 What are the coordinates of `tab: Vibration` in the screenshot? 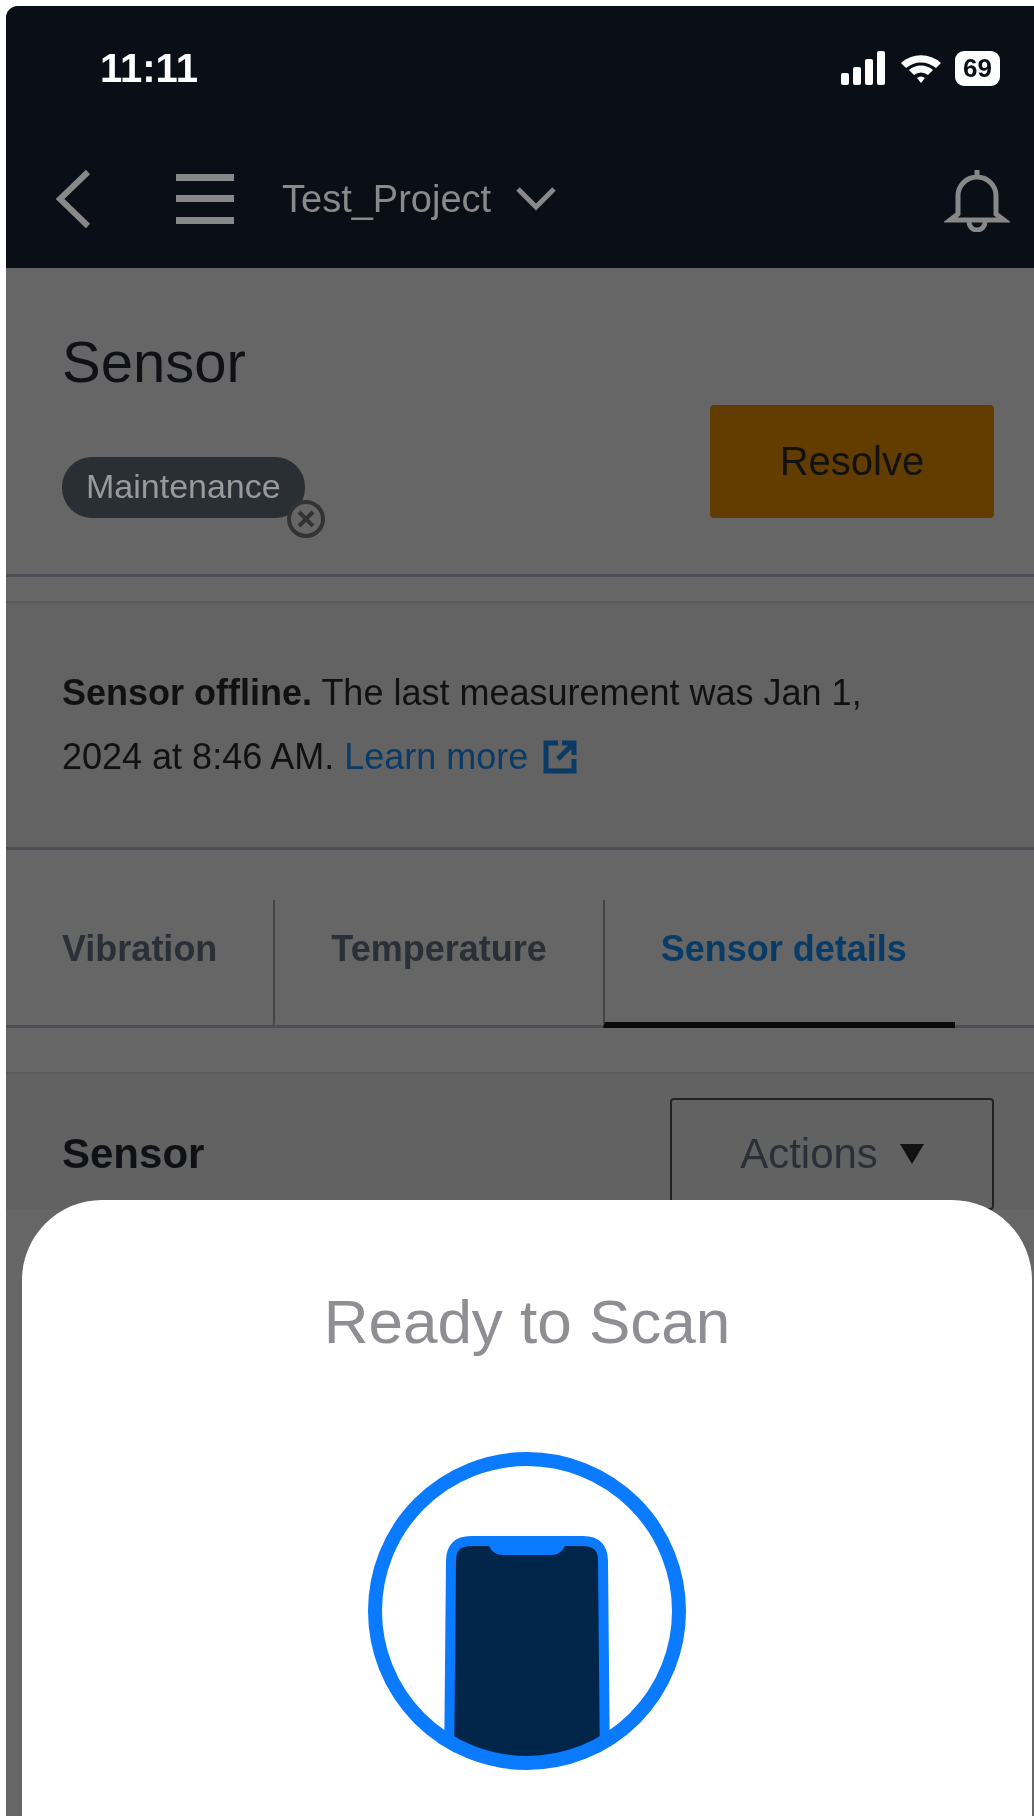 It's located at (168, 964).